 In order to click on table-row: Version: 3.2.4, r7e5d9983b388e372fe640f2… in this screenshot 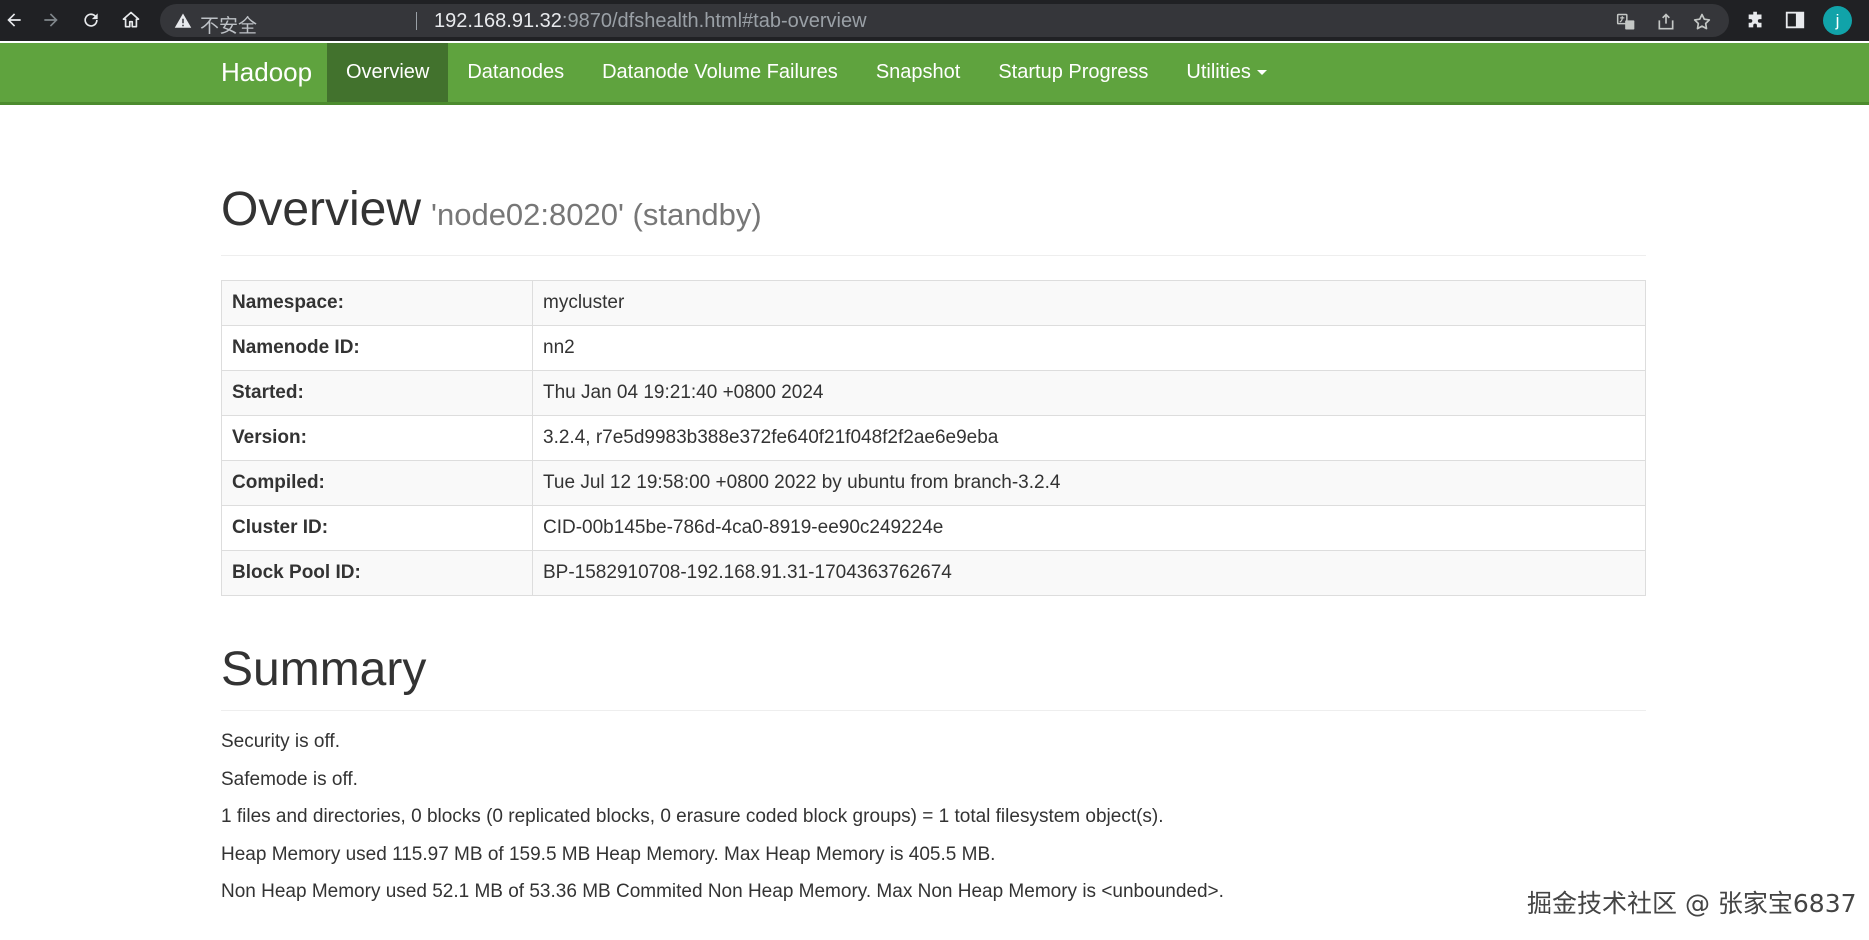, I will do `click(933, 438)`.